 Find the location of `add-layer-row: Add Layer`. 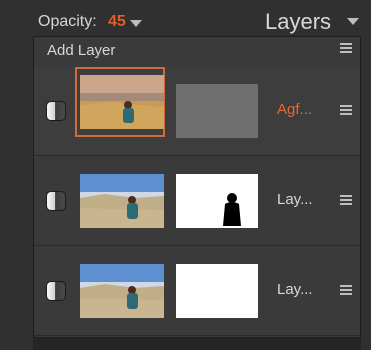

add-layer-row: Add Layer is located at coordinates (197, 52).